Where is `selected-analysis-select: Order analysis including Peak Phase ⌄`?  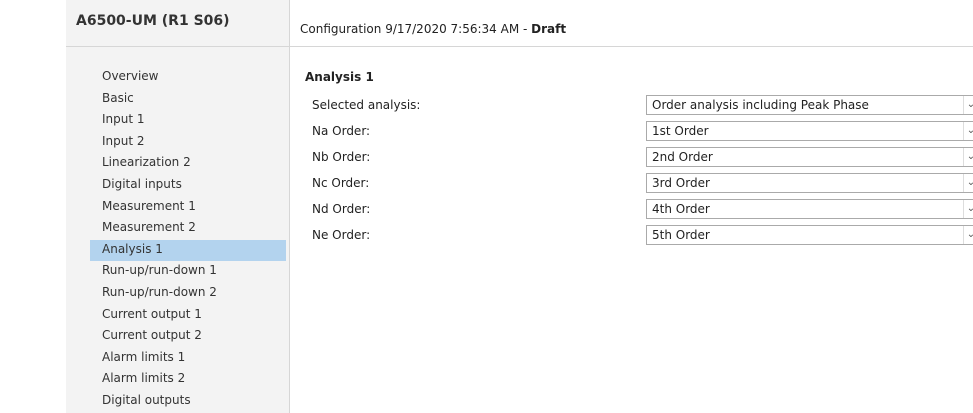
selected-analysis-select: Order analysis including Peak Phase ⌄ is located at coordinates (809, 105).